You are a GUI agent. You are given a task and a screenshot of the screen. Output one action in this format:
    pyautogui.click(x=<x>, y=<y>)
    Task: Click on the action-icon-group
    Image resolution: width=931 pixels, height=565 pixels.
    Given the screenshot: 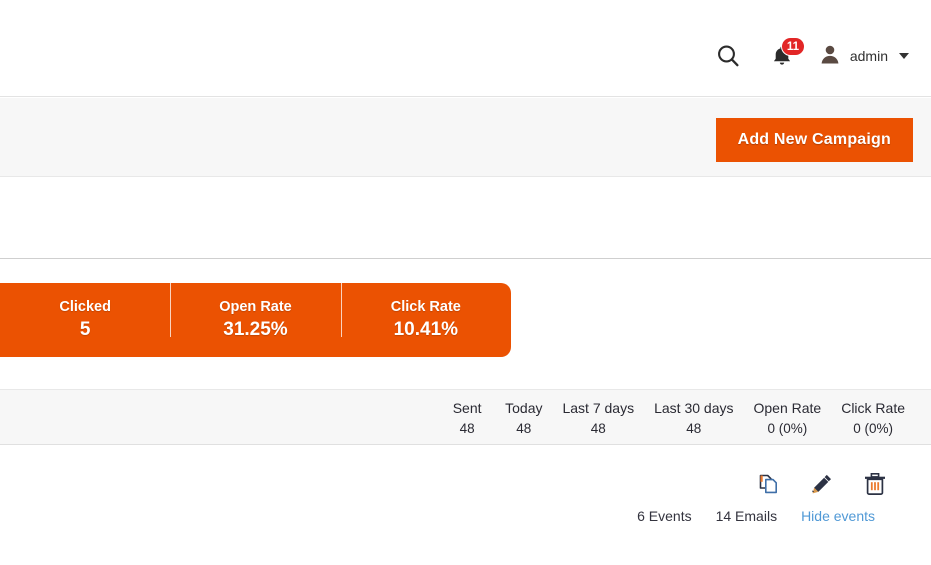 What is the action you would take?
    pyautogui.click(x=822, y=484)
    